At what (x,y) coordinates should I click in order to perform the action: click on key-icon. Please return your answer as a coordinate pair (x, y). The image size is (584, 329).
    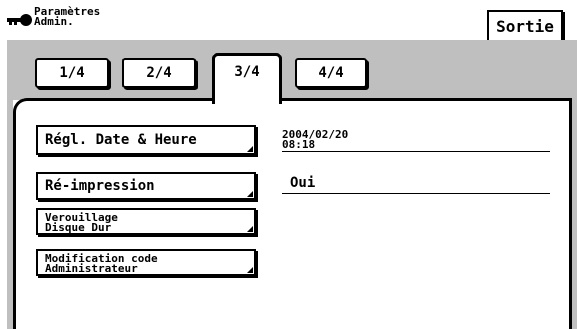
    Looking at the image, I should click on (20, 19).